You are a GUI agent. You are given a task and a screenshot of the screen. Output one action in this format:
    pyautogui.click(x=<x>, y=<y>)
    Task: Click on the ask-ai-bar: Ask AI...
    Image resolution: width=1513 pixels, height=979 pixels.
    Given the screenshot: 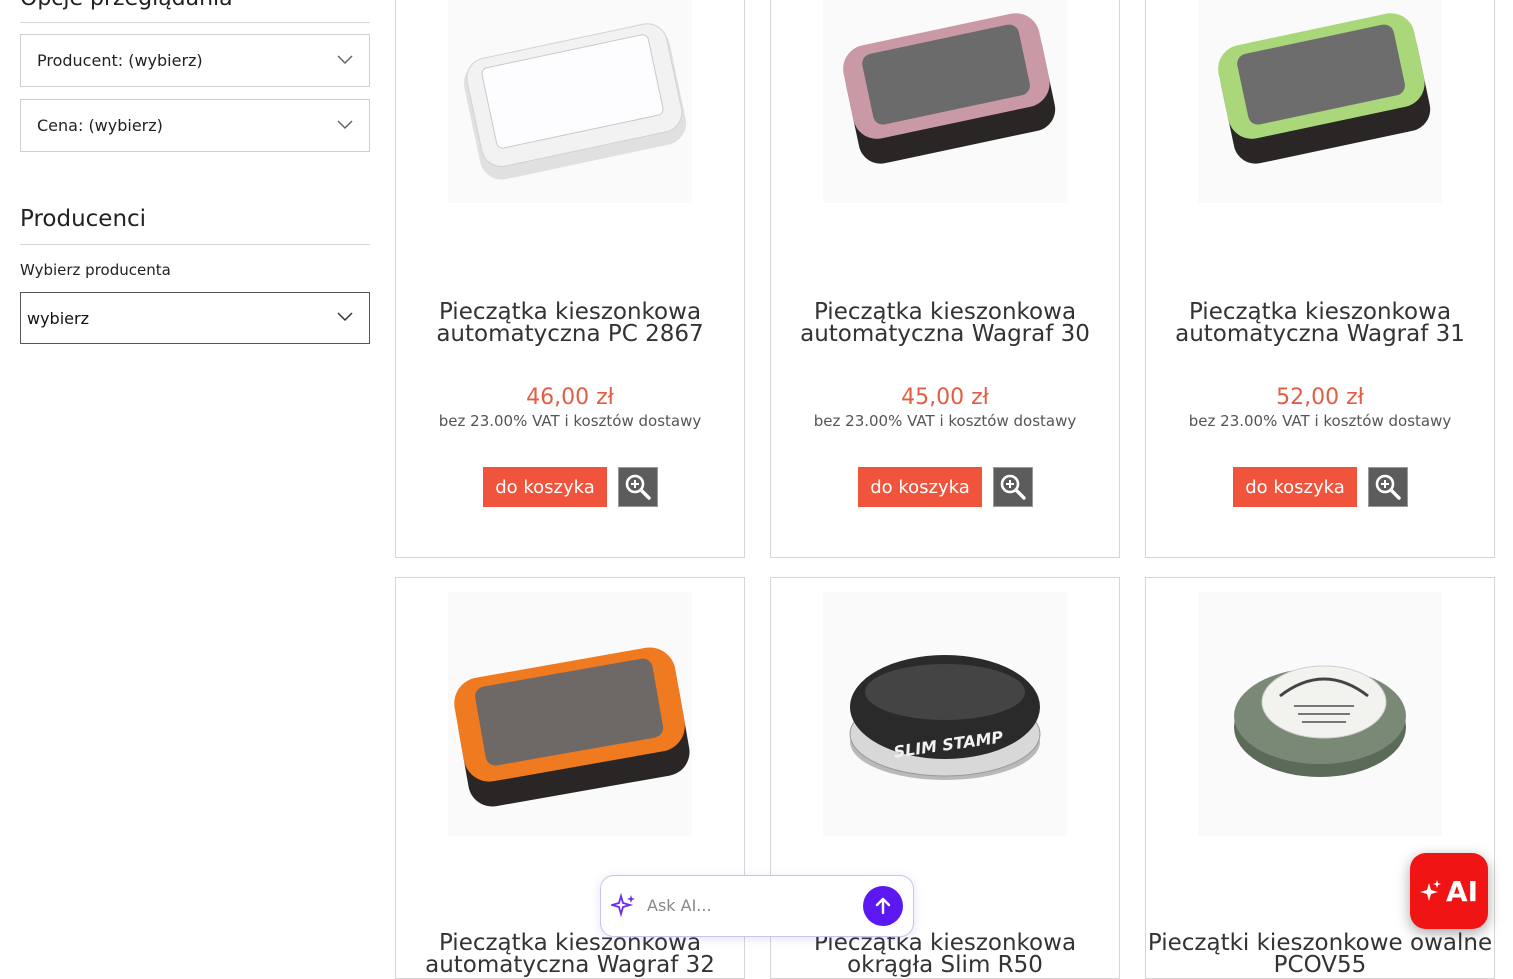 What is the action you would take?
    pyautogui.click(x=757, y=906)
    